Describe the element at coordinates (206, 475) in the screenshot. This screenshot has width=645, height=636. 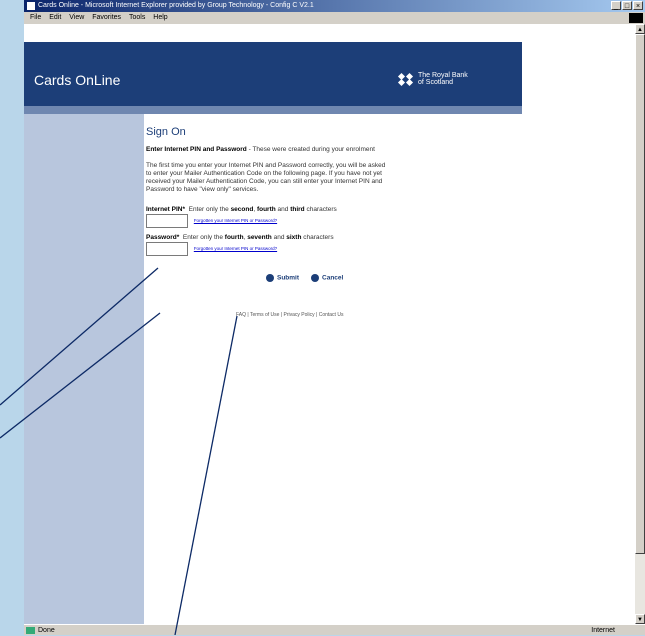
I see `forgot-link-pointer-line` at that location.